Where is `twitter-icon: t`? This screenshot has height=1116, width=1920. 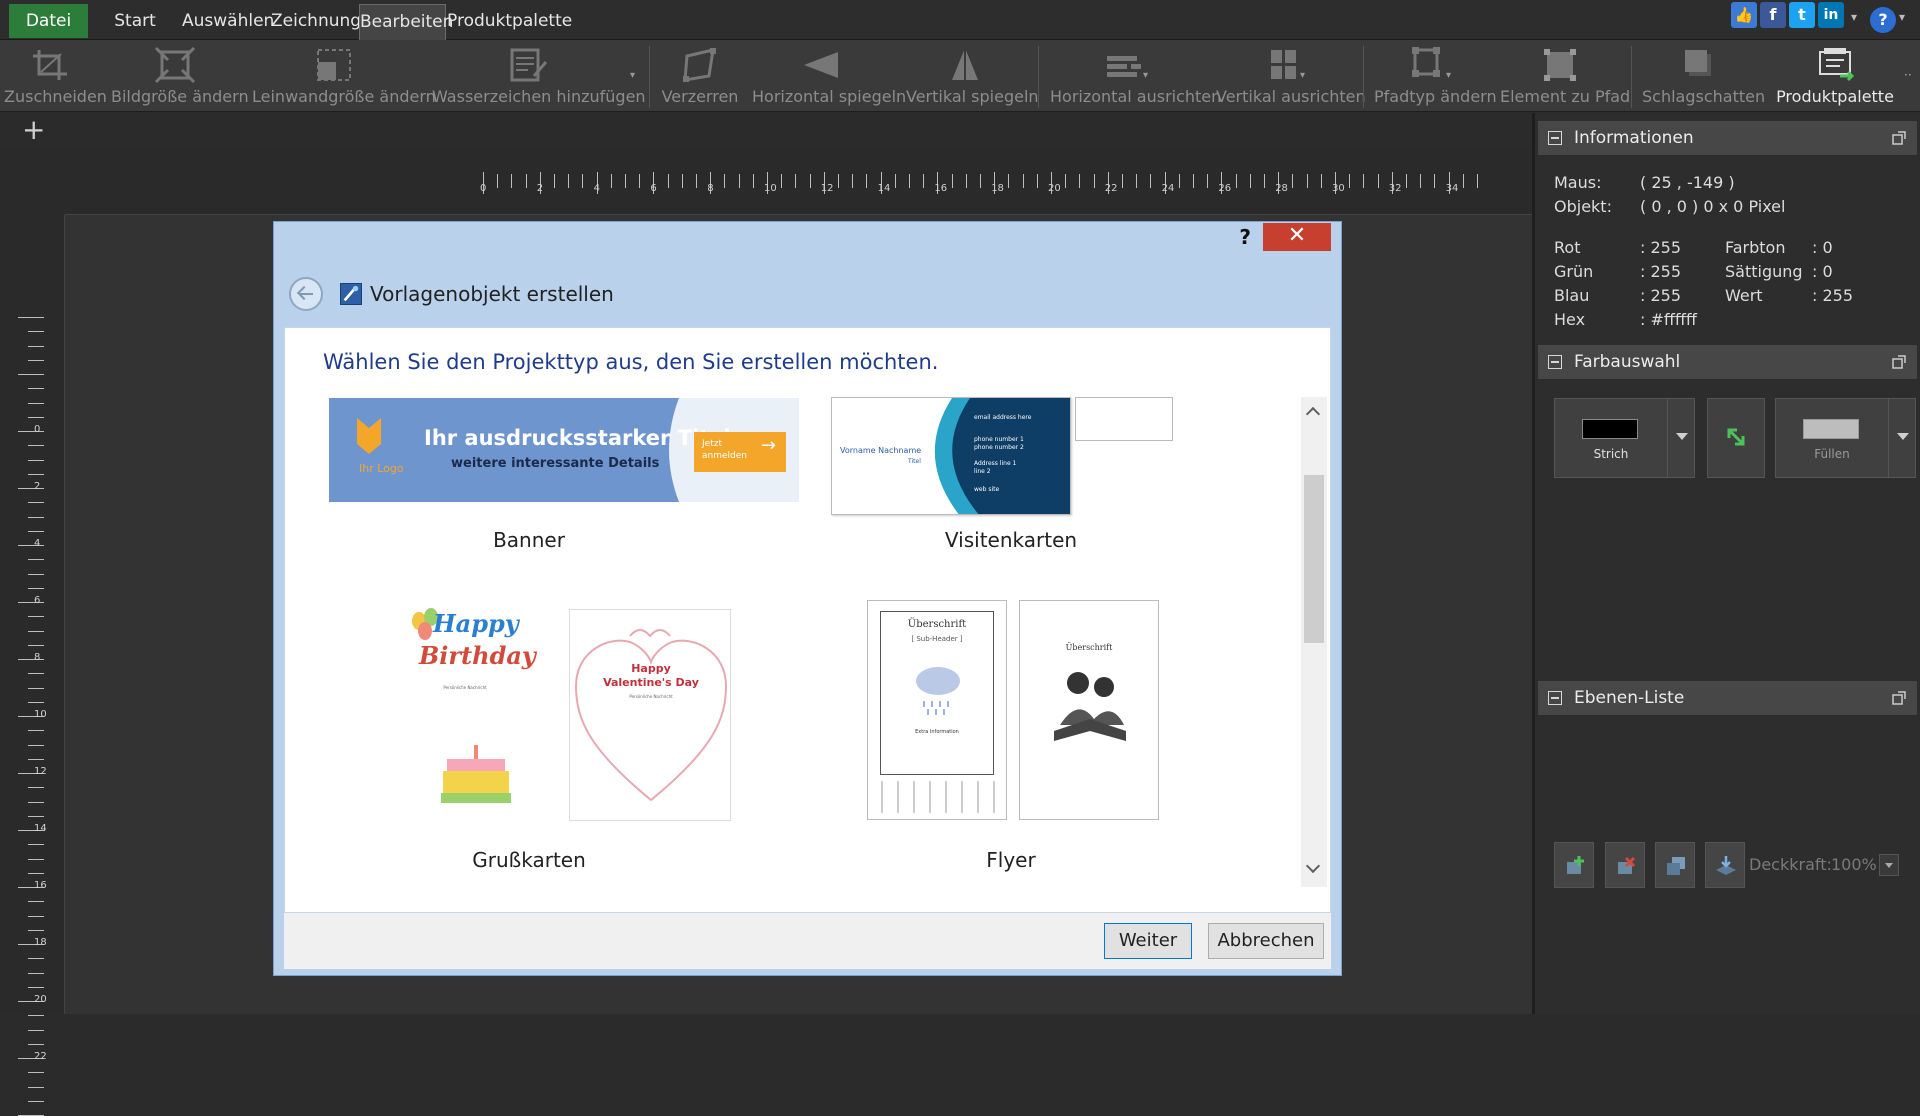
twitter-icon: t is located at coordinates (1802, 15).